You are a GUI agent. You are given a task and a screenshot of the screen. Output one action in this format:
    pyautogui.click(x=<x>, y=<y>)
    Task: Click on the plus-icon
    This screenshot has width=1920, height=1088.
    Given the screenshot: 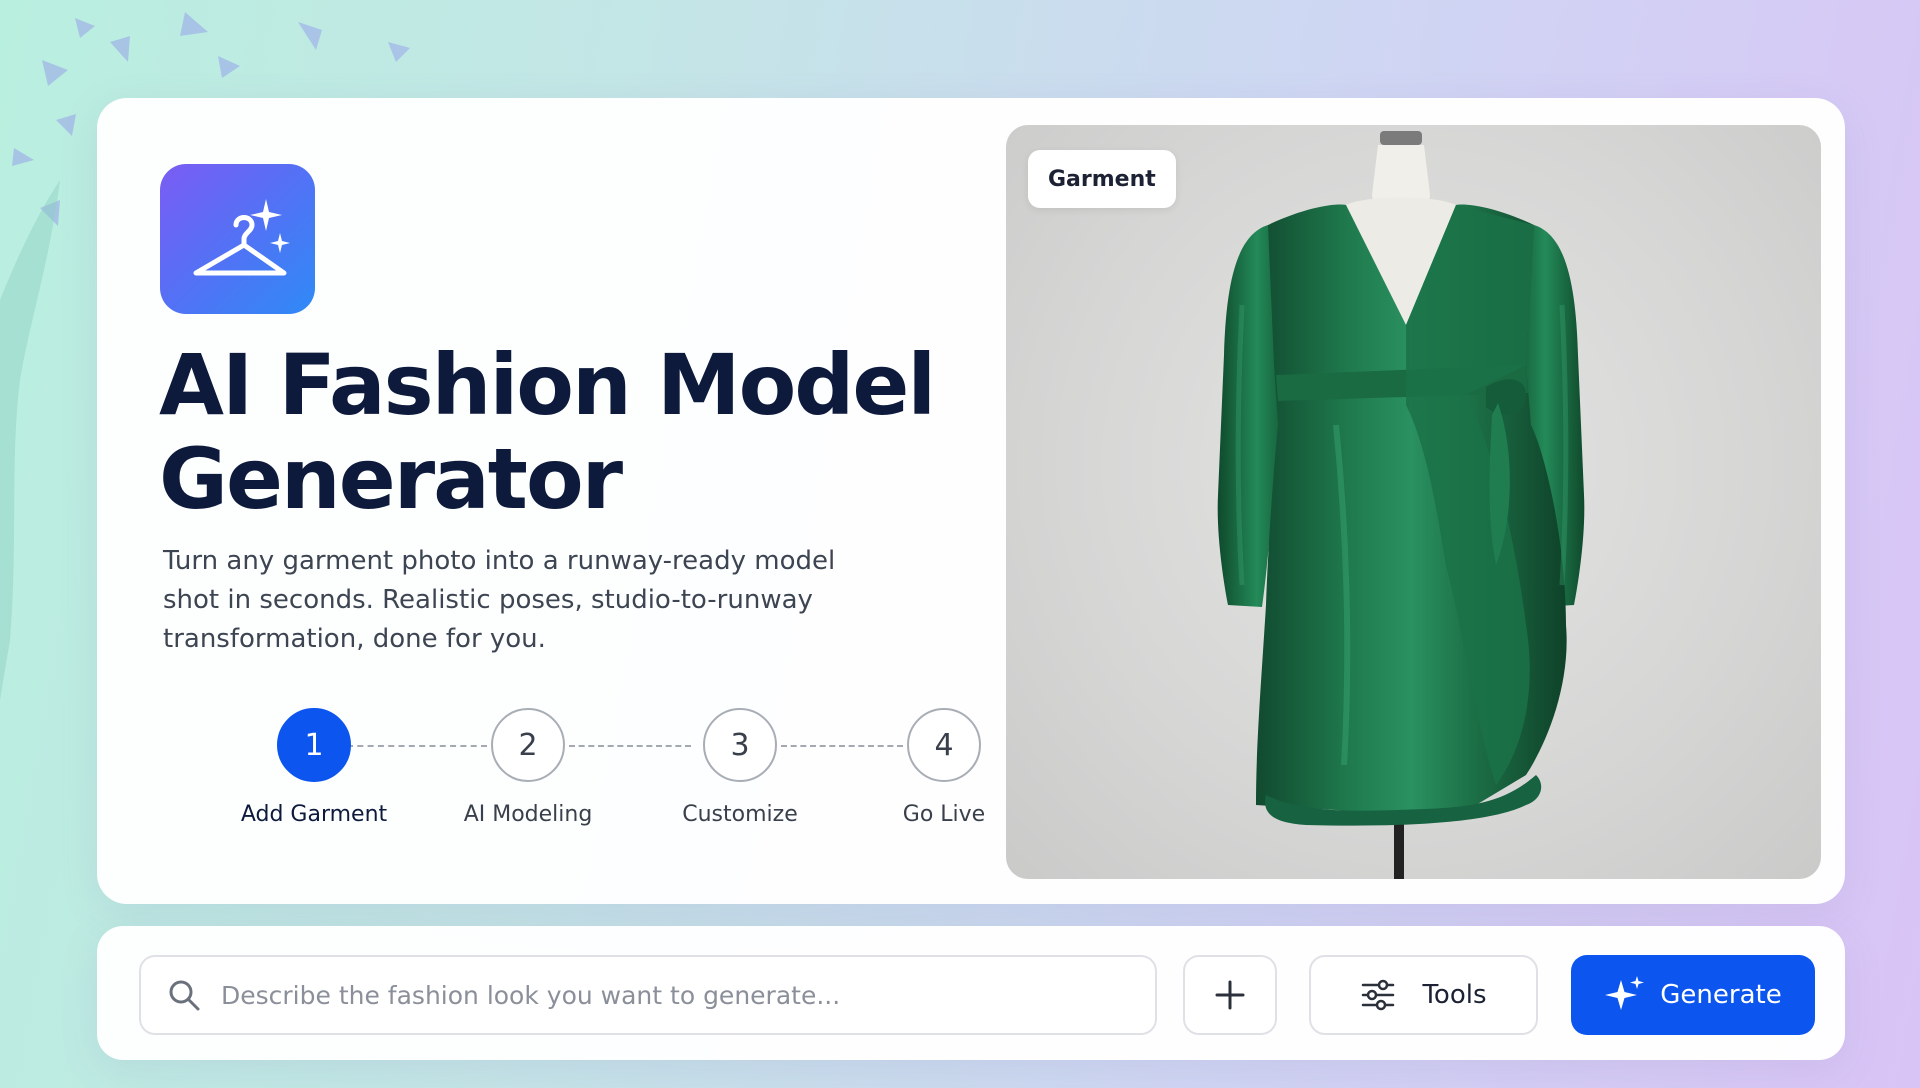 What is the action you would take?
    pyautogui.click(x=1230, y=995)
    